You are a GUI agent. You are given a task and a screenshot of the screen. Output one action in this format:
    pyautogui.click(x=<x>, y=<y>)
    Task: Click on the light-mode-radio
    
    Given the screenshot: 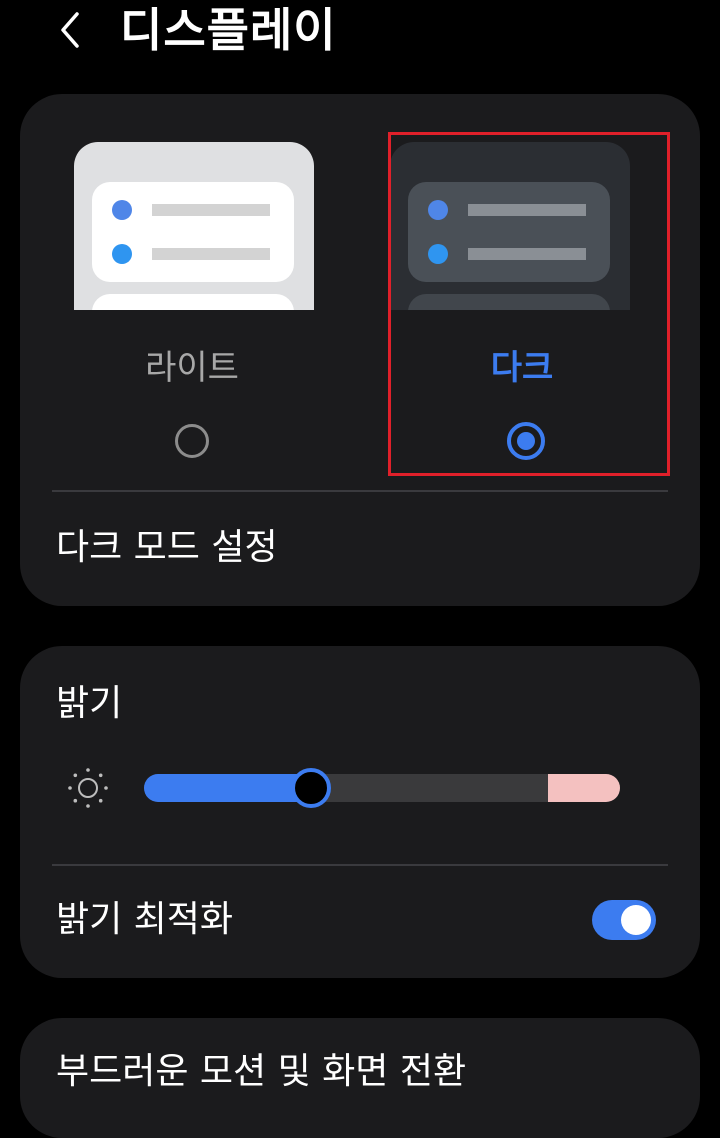 What is the action you would take?
    pyautogui.click(x=192, y=441)
    